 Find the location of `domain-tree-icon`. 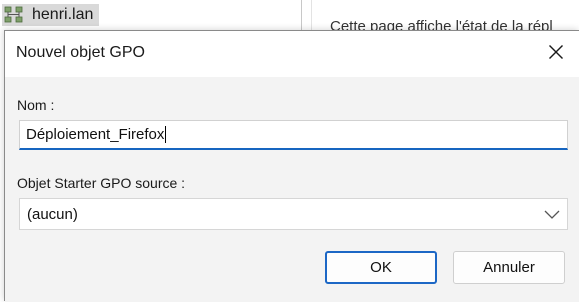

domain-tree-icon is located at coordinates (15, 15).